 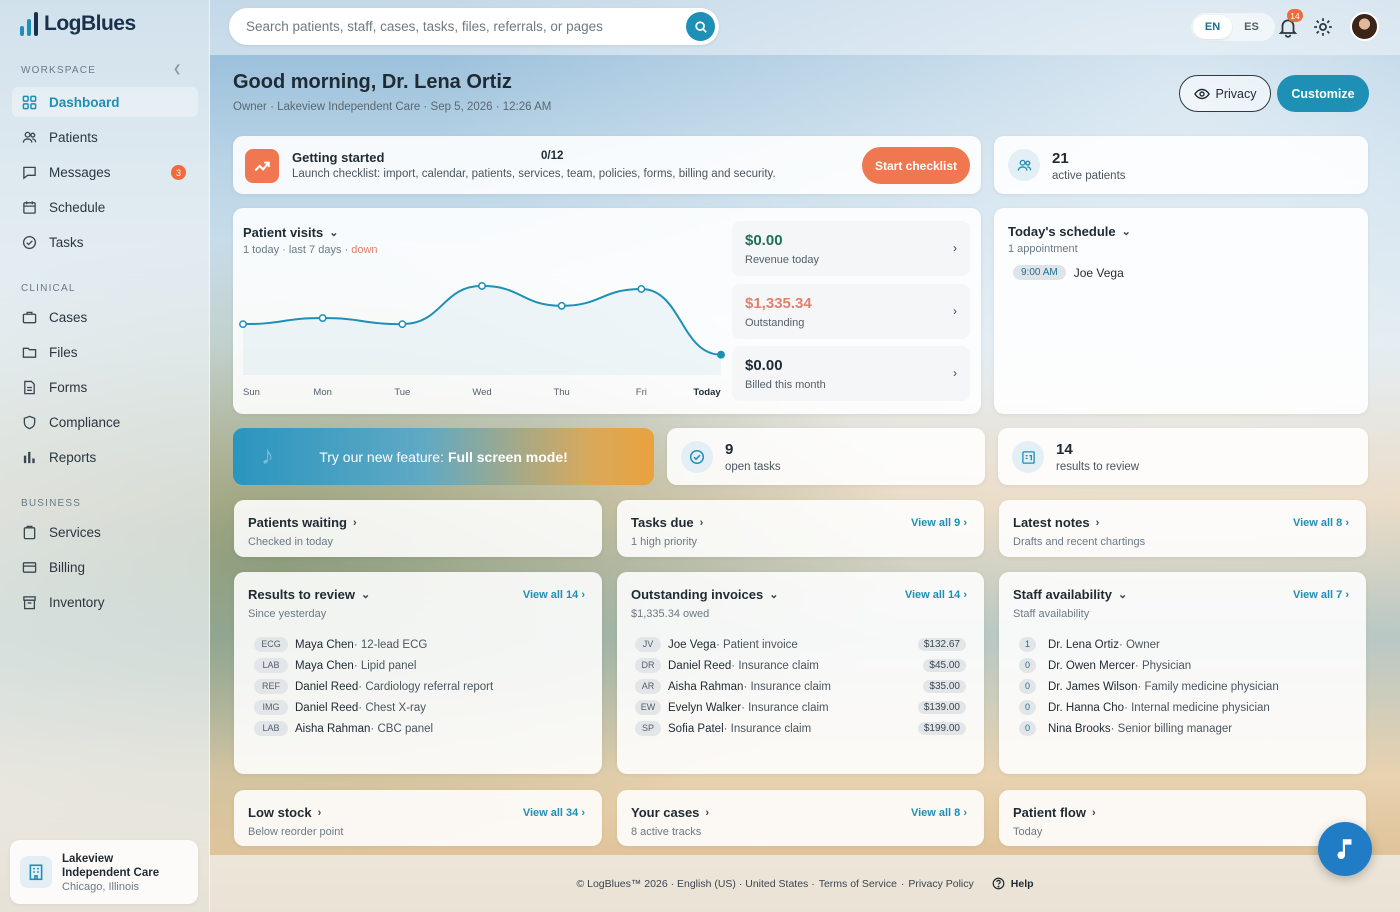 I want to click on list-item: EW Evelyn Walker · Insurance claim $139.00, so click(x=800, y=707).